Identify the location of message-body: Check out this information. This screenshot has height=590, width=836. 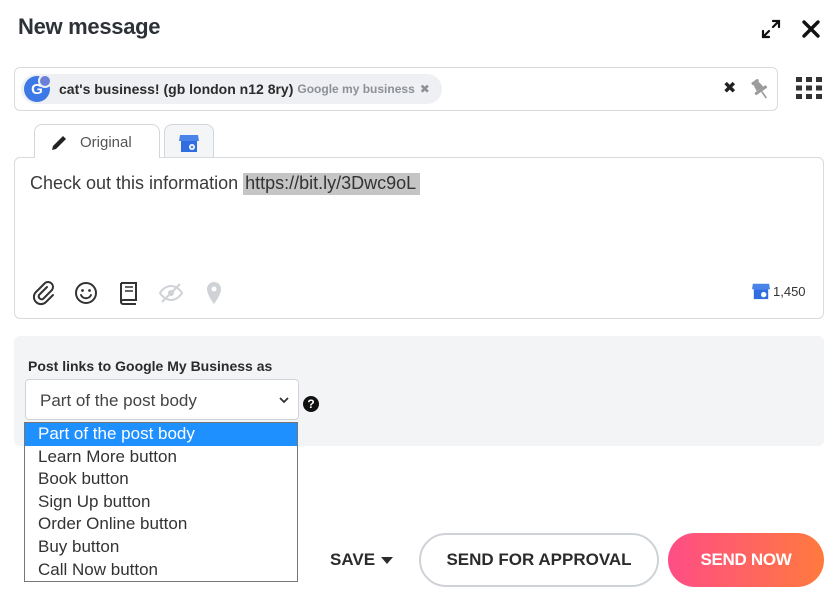
(137, 183).